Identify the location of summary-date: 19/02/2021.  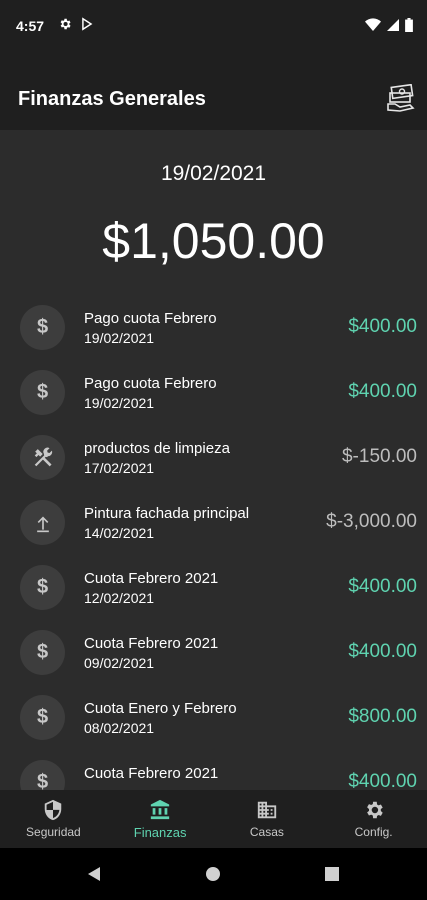
(213, 173).